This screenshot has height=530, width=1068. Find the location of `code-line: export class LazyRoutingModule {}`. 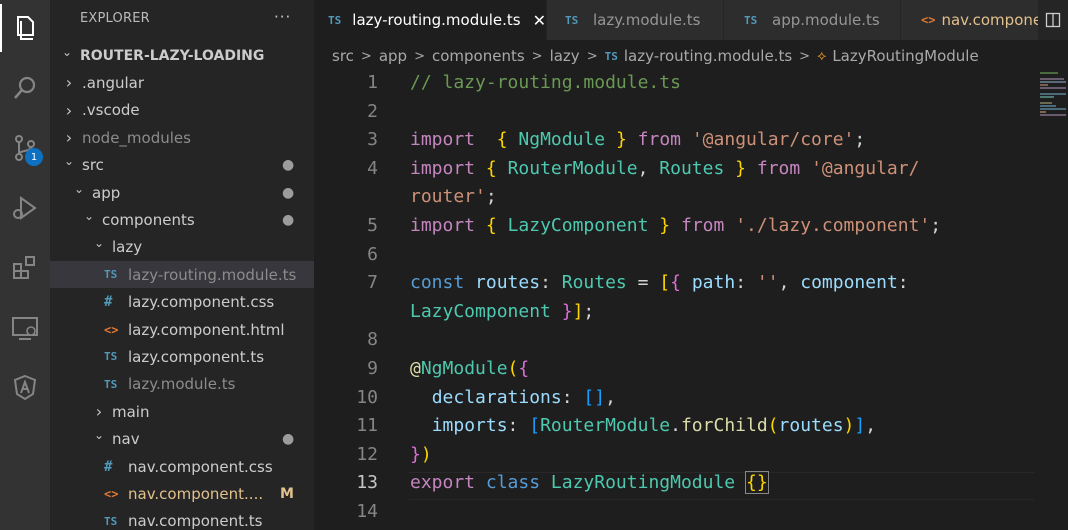

code-line: export class LazyRoutingModule {} is located at coordinates (589, 483).